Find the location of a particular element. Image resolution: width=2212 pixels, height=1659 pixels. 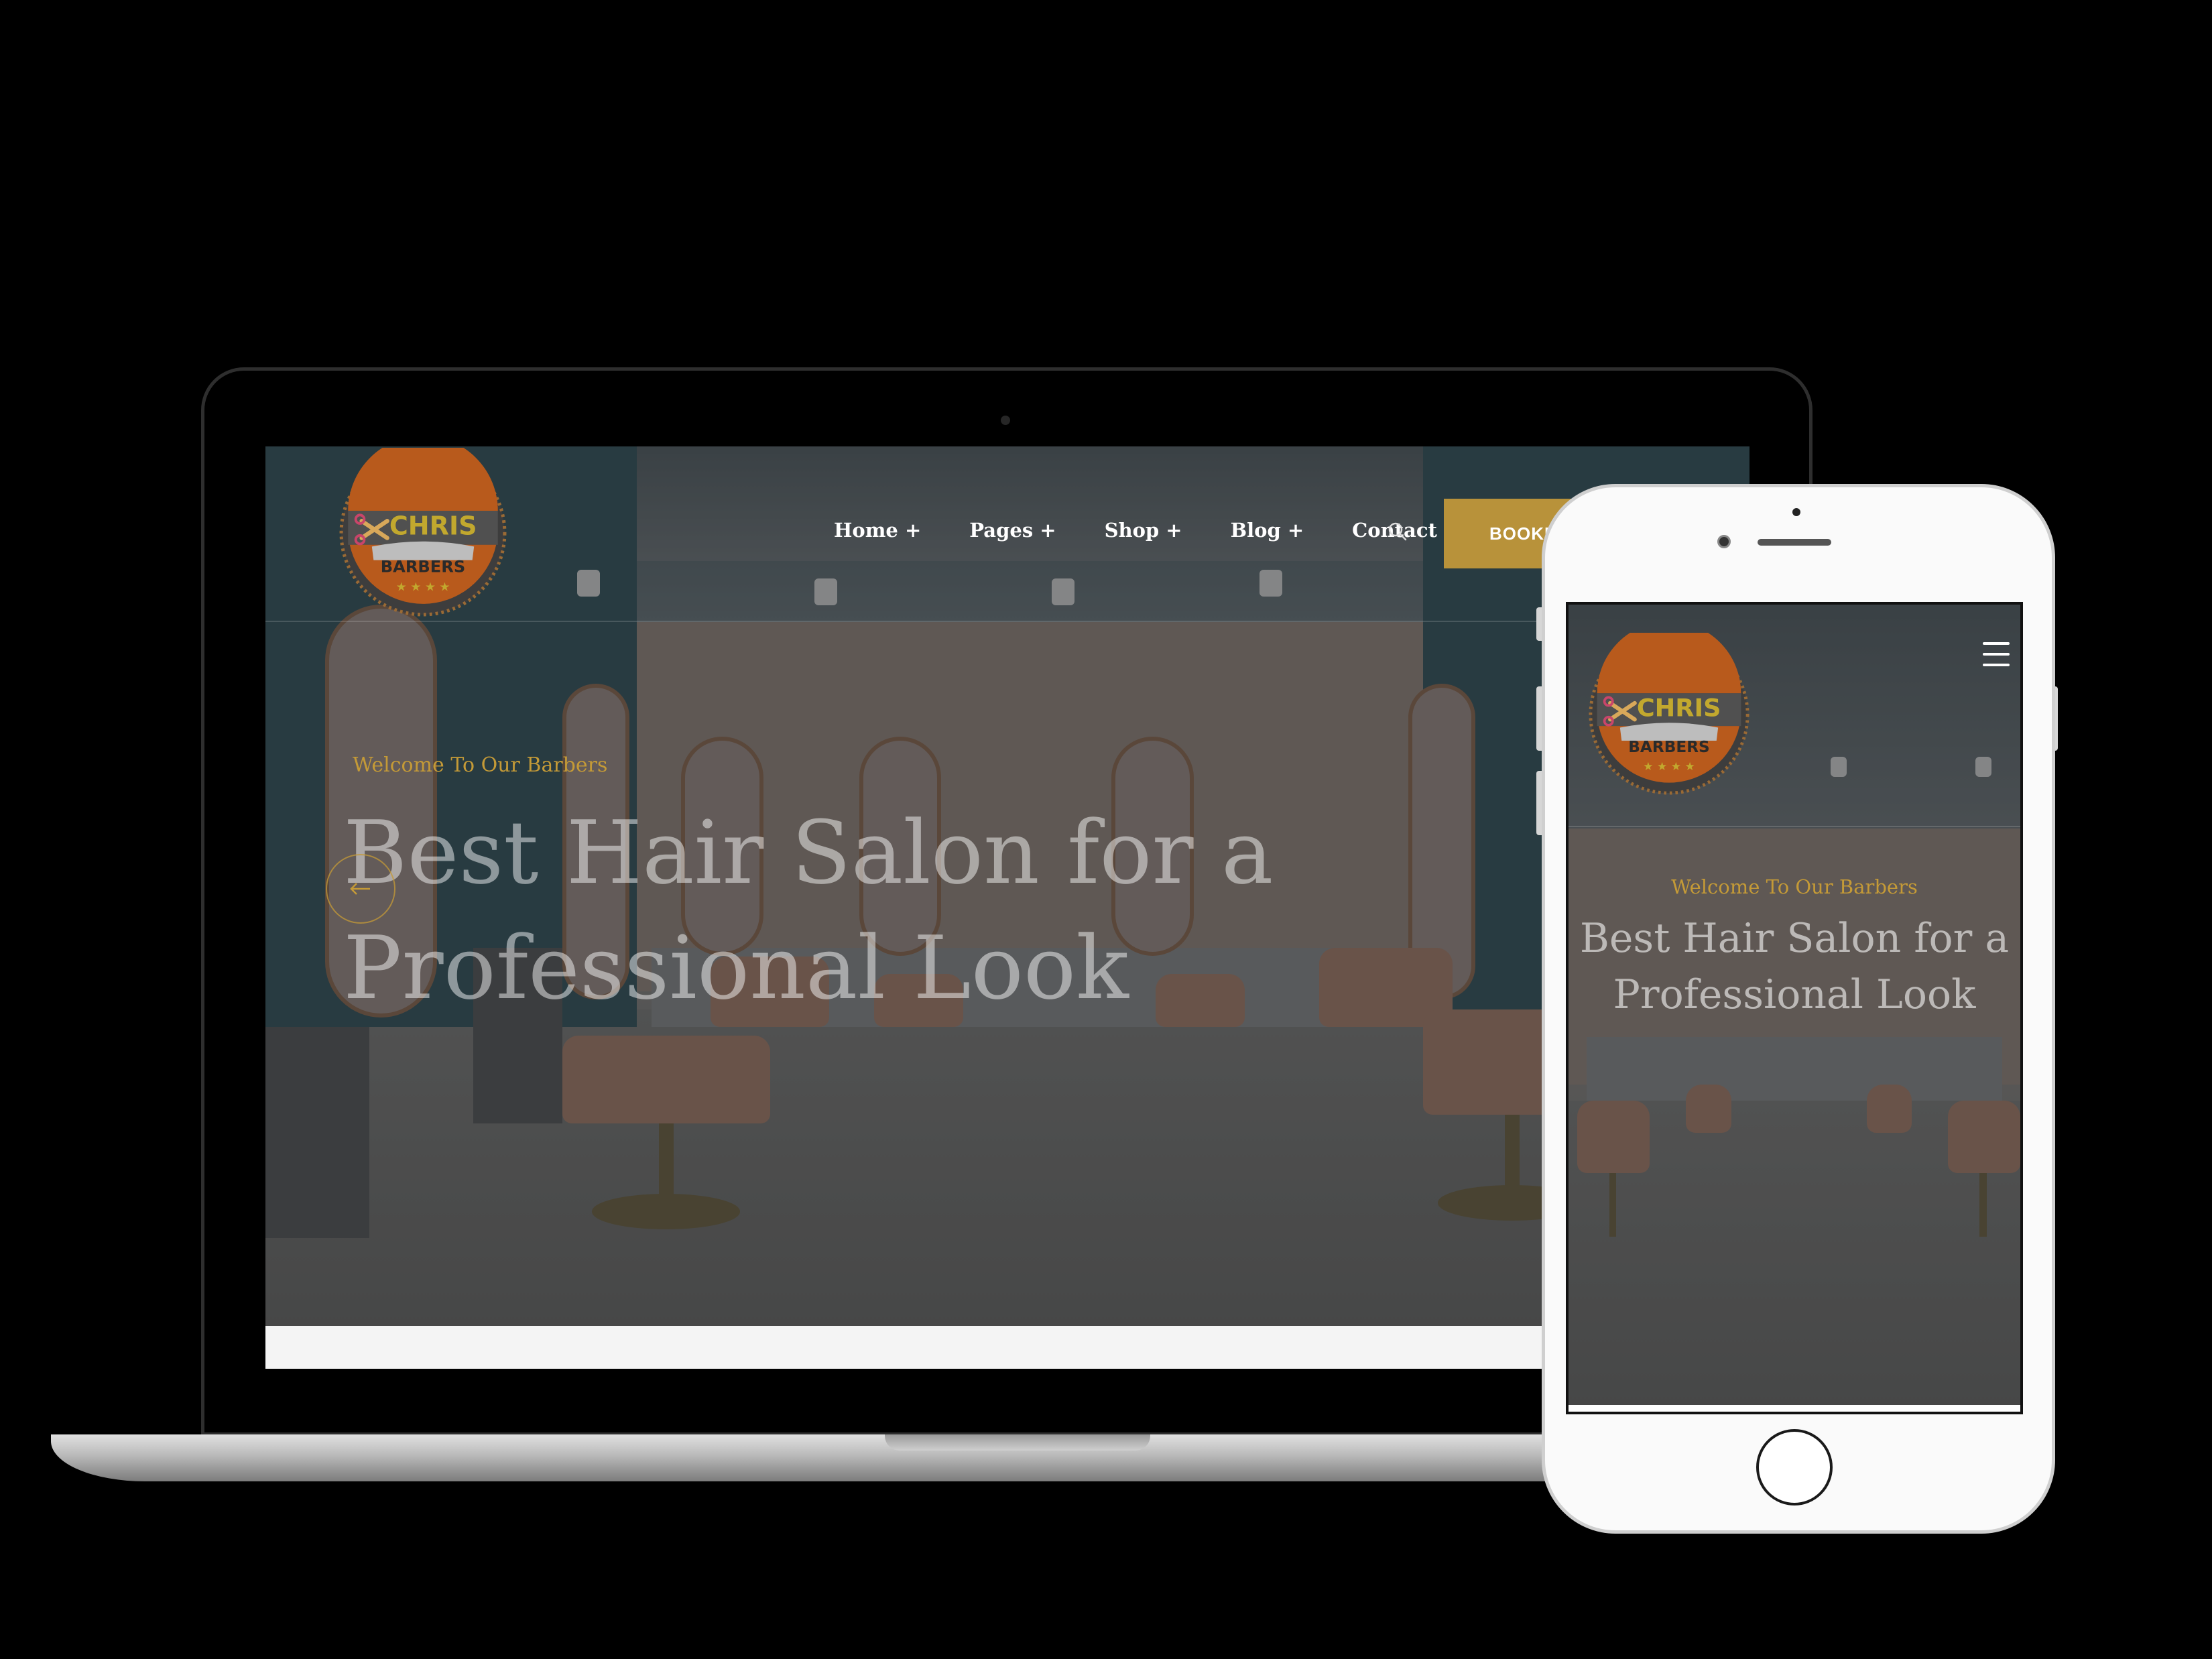

nav-blog: Blog + is located at coordinates (1267, 530).